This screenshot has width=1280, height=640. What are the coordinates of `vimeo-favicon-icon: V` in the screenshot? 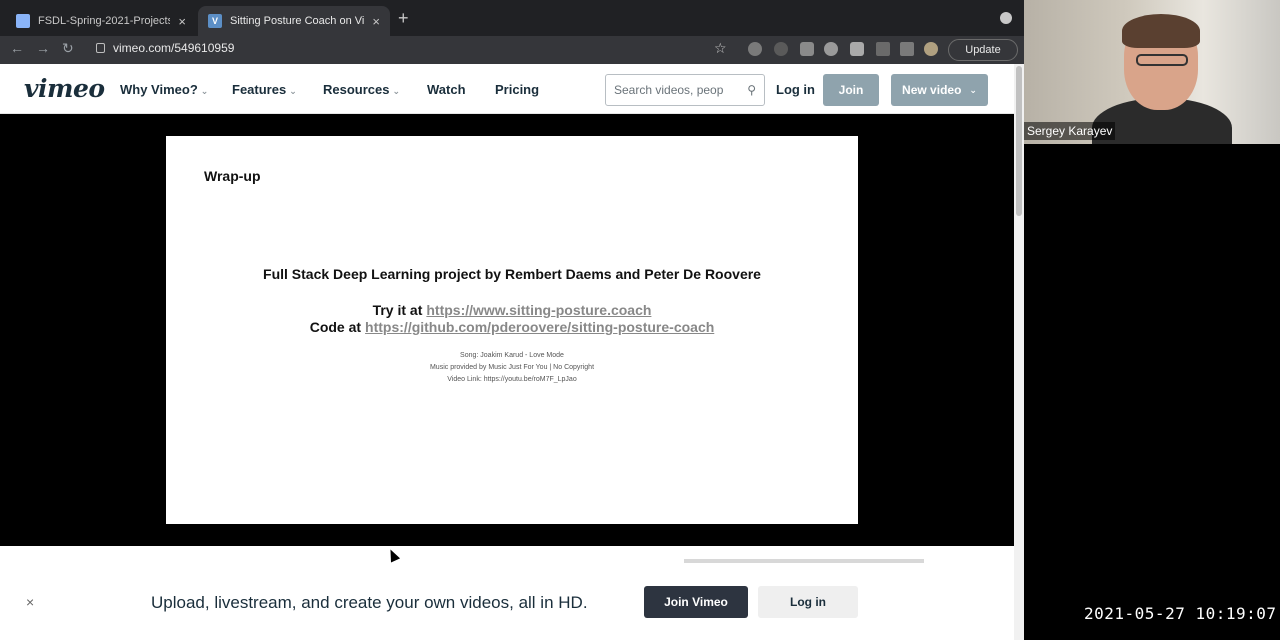 It's located at (215, 21).